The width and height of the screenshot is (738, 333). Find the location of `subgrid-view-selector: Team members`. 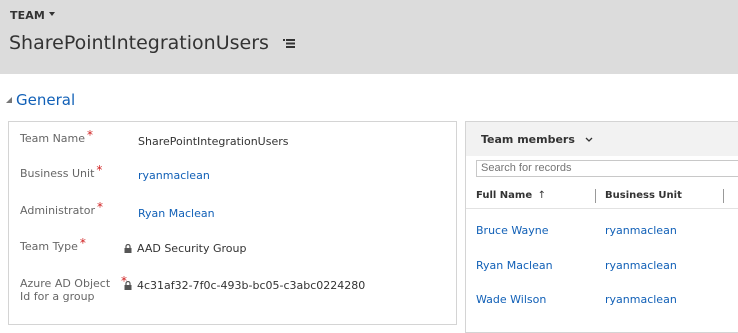

subgrid-view-selector: Team members is located at coordinates (537, 139).